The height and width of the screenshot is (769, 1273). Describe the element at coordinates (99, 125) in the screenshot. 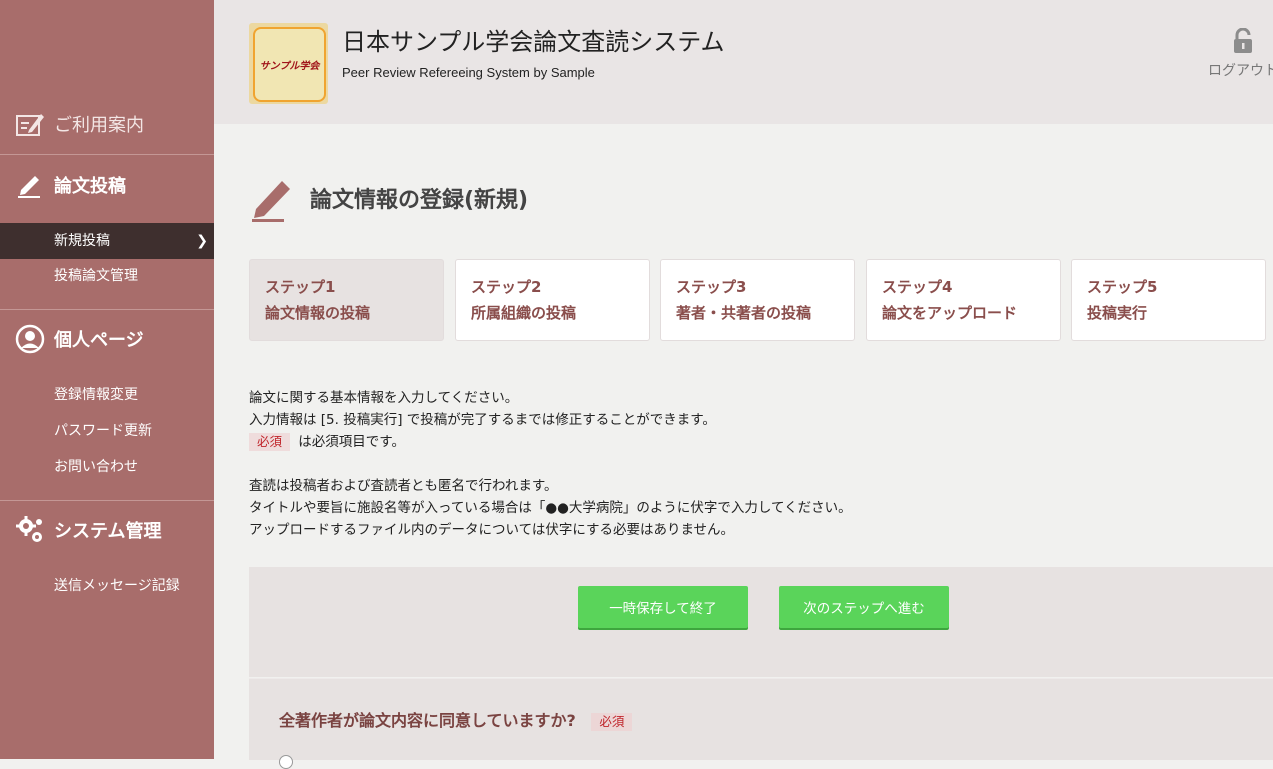

I see `nav-guide-label: ご利用案内` at that location.